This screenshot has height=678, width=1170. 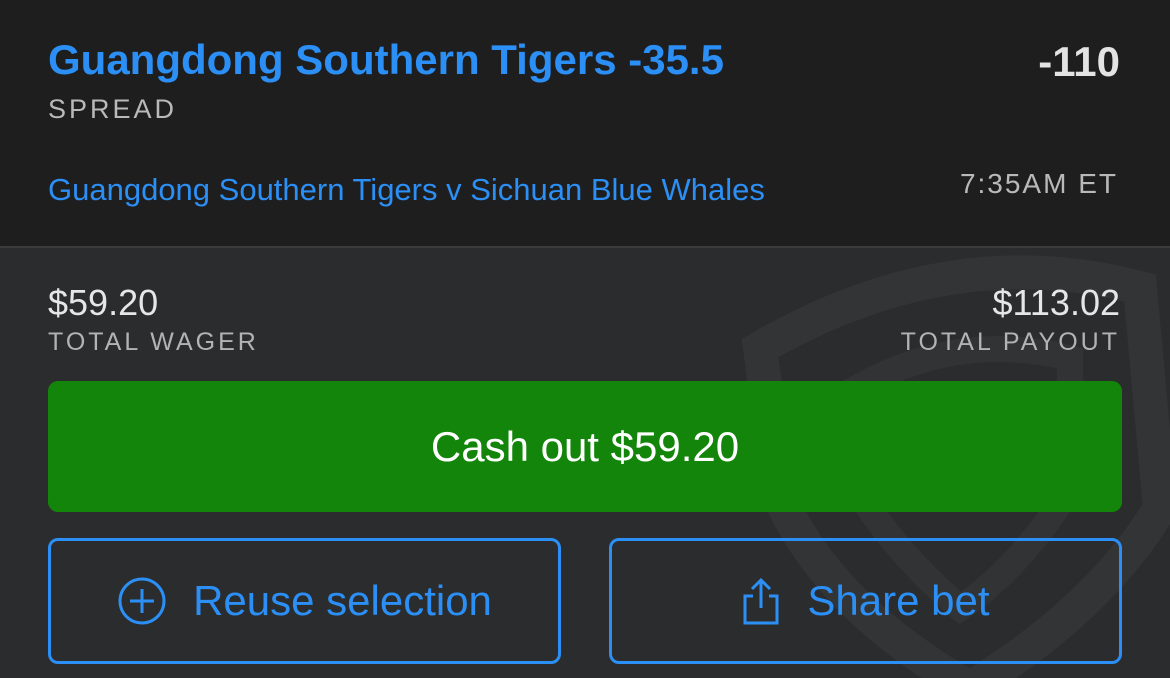 What do you see at coordinates (103, 302) in the screenshot?
I see `total-wager-amount: $59.20` at bounding box center [103, 302].